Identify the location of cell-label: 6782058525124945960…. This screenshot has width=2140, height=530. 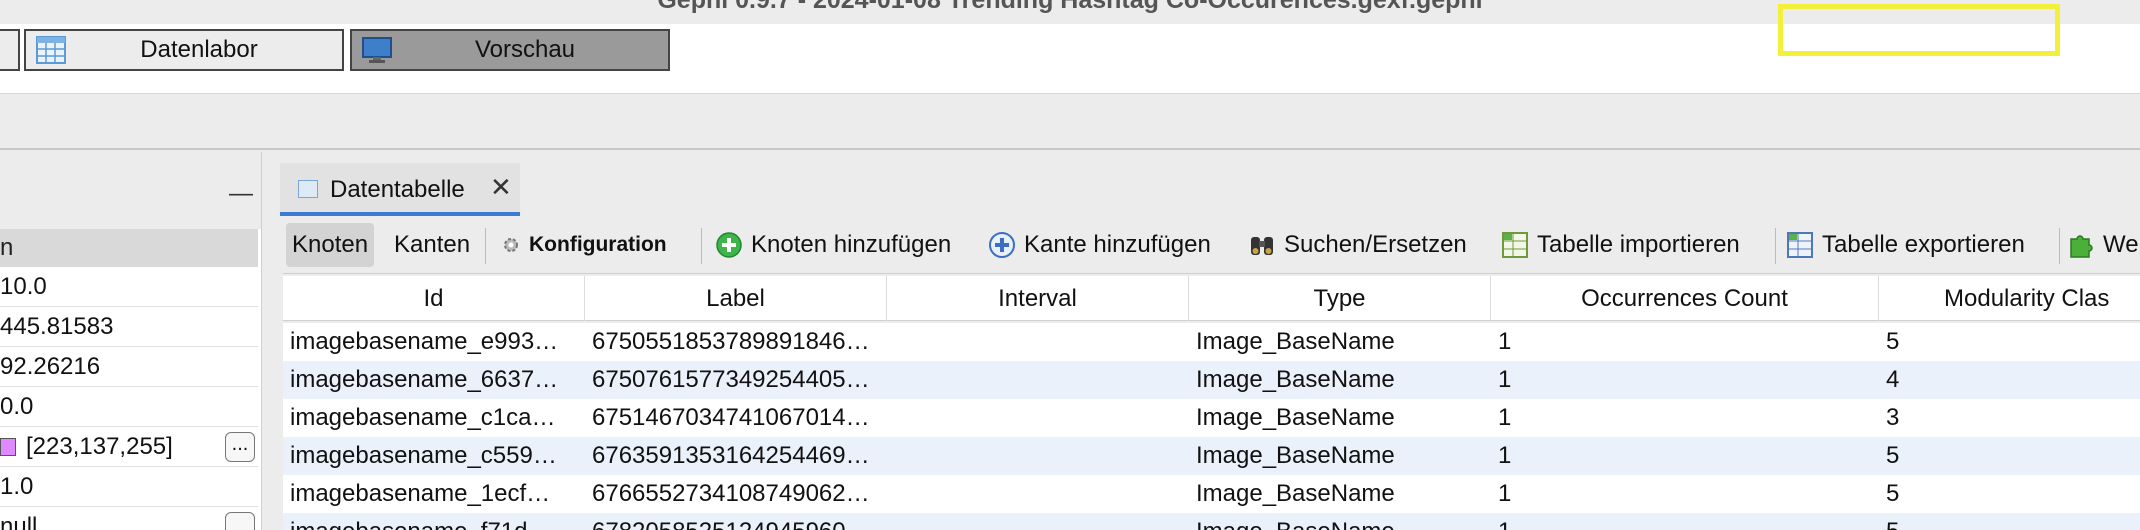
(736, 521).